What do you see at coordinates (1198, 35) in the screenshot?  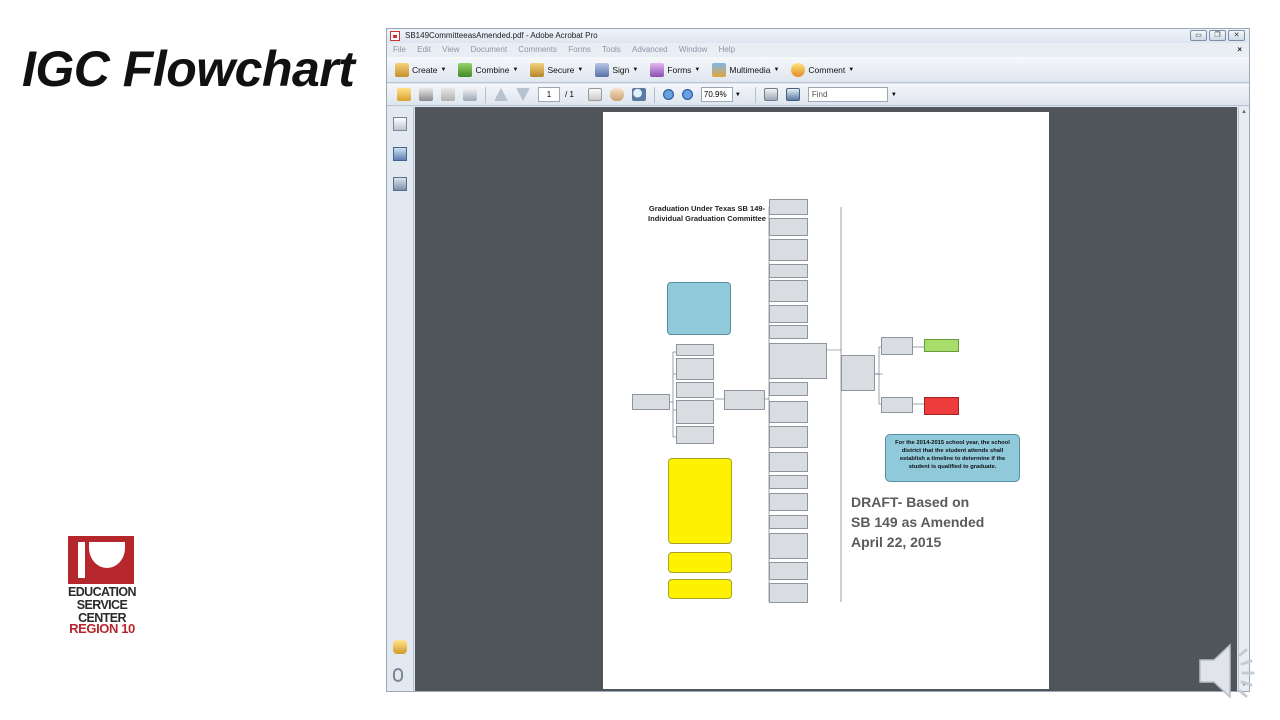 I see `minimize-button: ▭` at bounding box center [1198, 35].